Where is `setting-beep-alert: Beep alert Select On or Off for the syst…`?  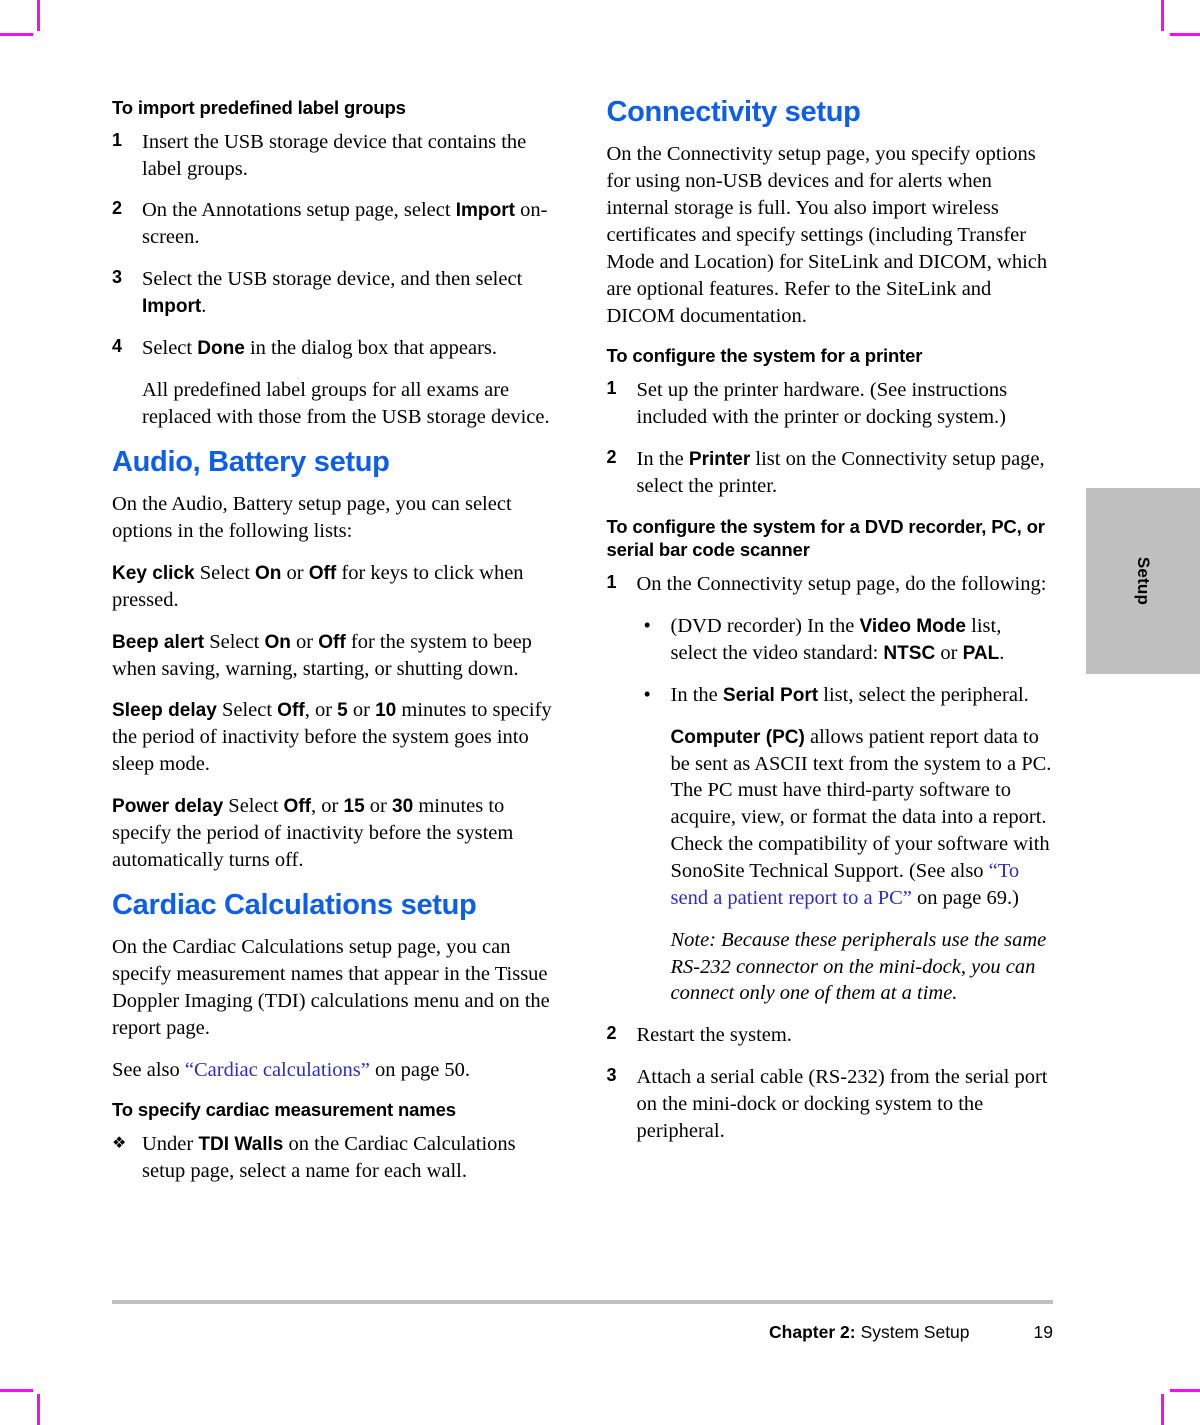
setting-beep-alert: Beep alert Select On or Off for the syst… is located at coordinates (335, 656).